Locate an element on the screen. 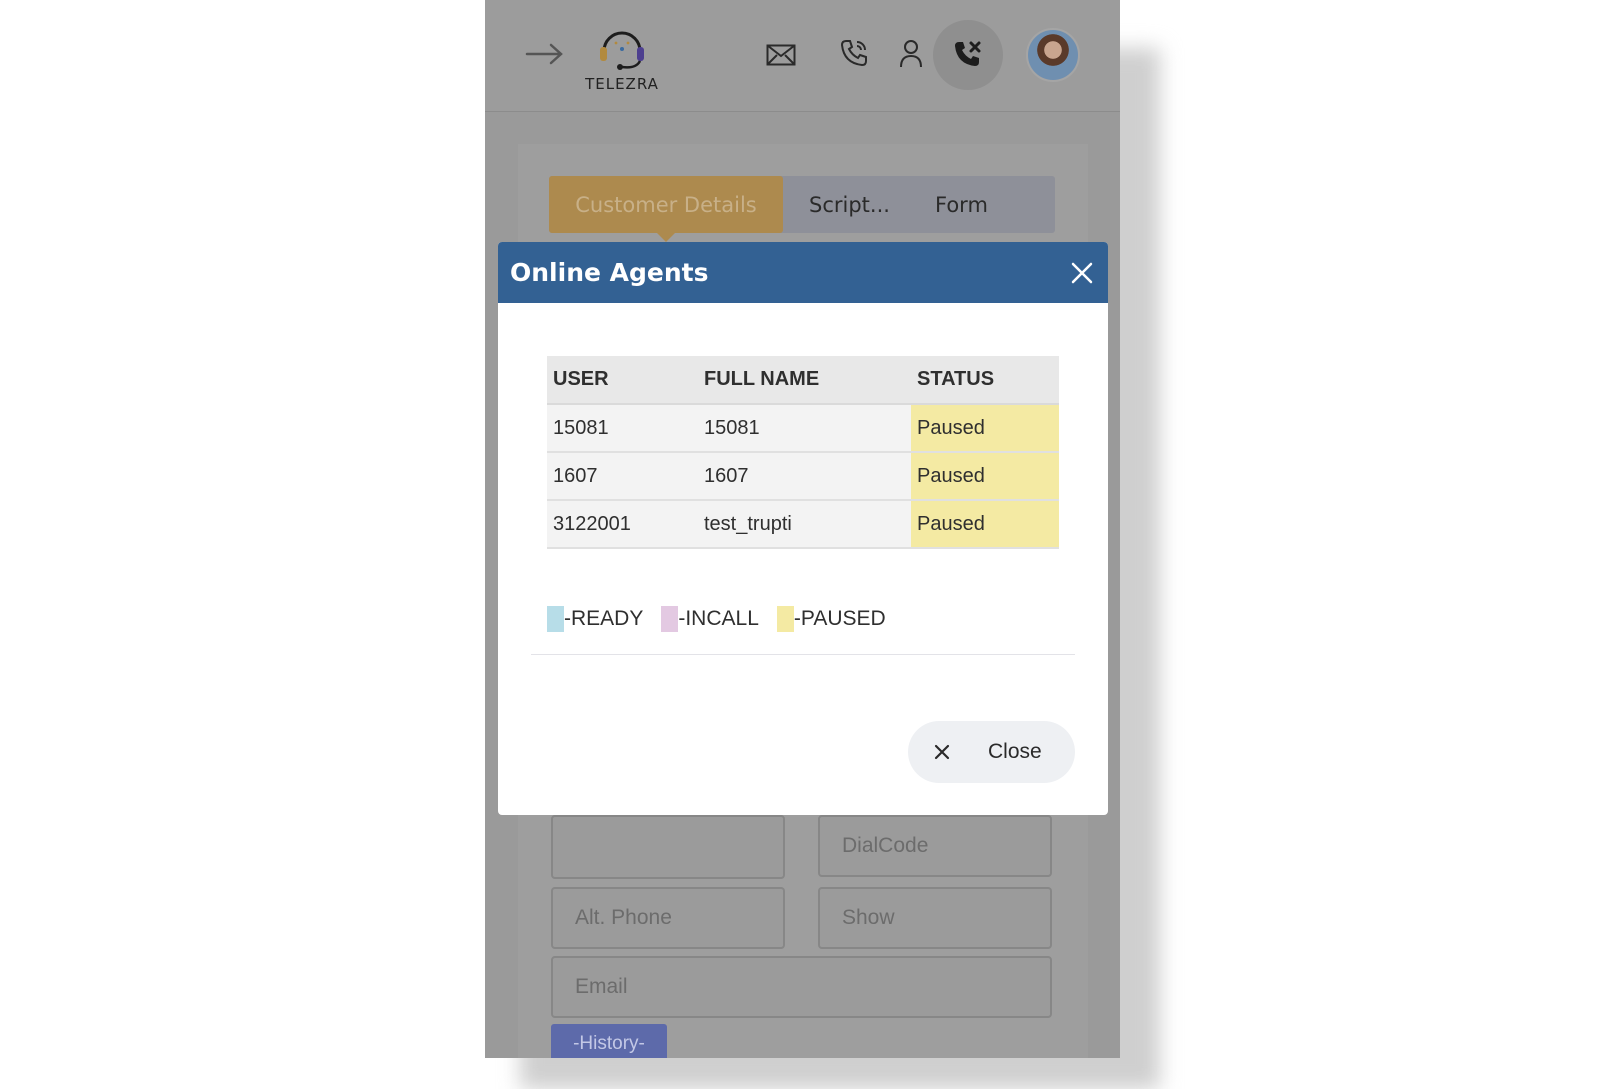 The height and width of the screenshot is (1089, 1600). dialcode-placeholder: DialCode is located at coordinates (885, 845).